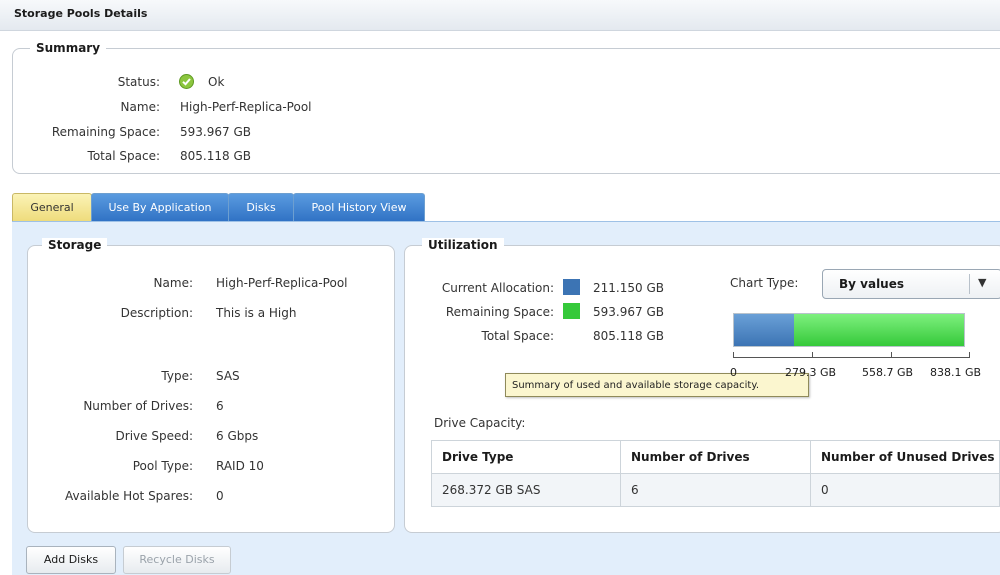 The width and height of the screenshot is (1000, 575). Describe the element at coordinates (571, 311) in the screenshot. I see `remaining-space-swatch` at that location.